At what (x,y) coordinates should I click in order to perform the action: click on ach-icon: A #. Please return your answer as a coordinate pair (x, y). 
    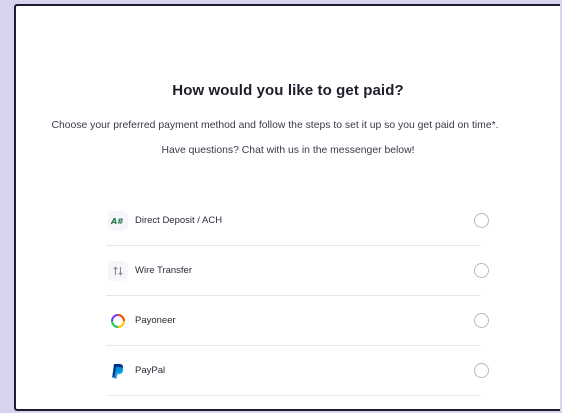
    Looking at the image, I should click on (118, 220).